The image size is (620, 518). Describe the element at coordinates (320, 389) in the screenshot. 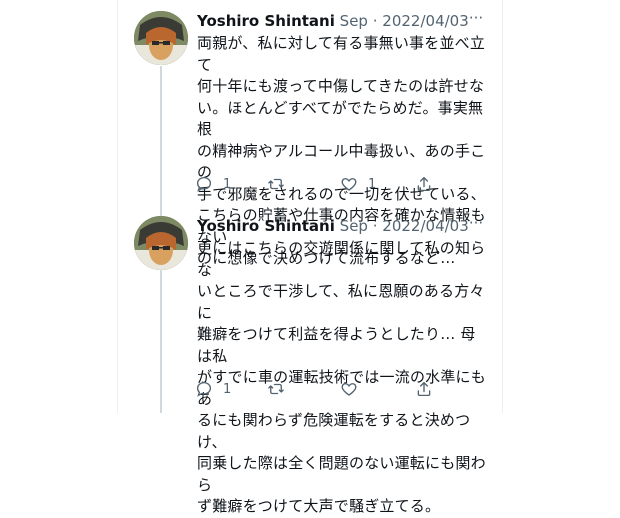

I see `tweet-actions: 1` at that location.